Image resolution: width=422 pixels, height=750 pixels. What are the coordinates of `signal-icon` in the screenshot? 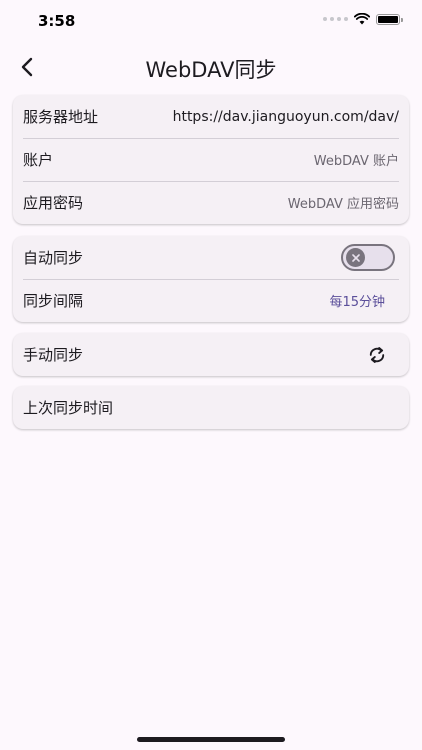 It's located at (335, 19).